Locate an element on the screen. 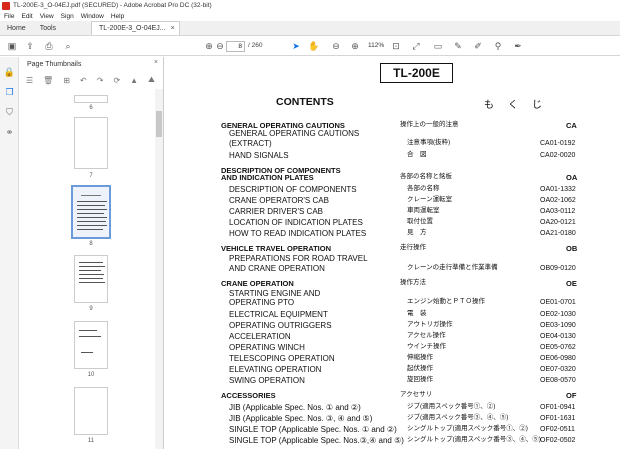 This screenshot has height=449, width=620. stamp-icon: ⚲ is located at coordinates (498, 46).